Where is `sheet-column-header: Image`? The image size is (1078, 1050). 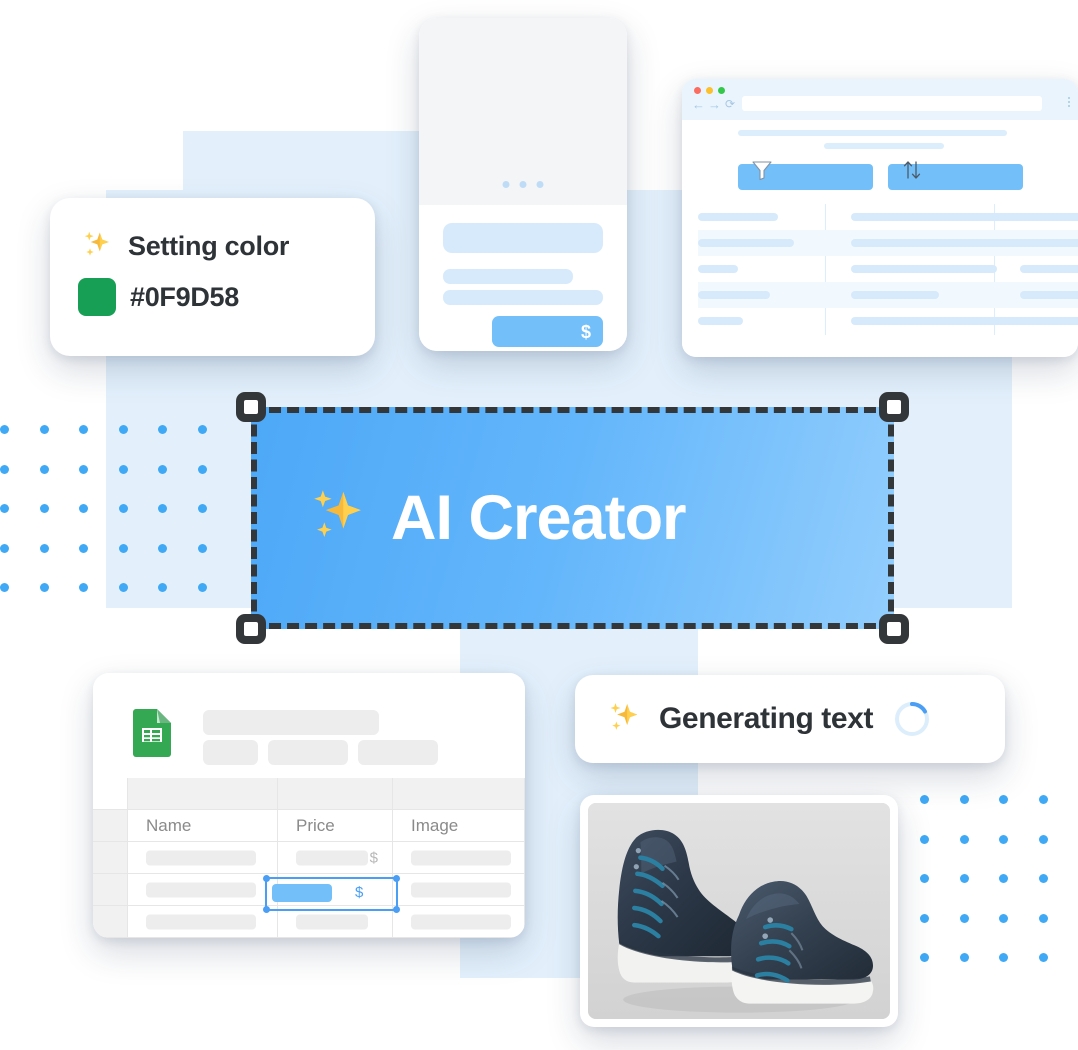 sheet-column-header: Image is located at coordinates (459, 825).